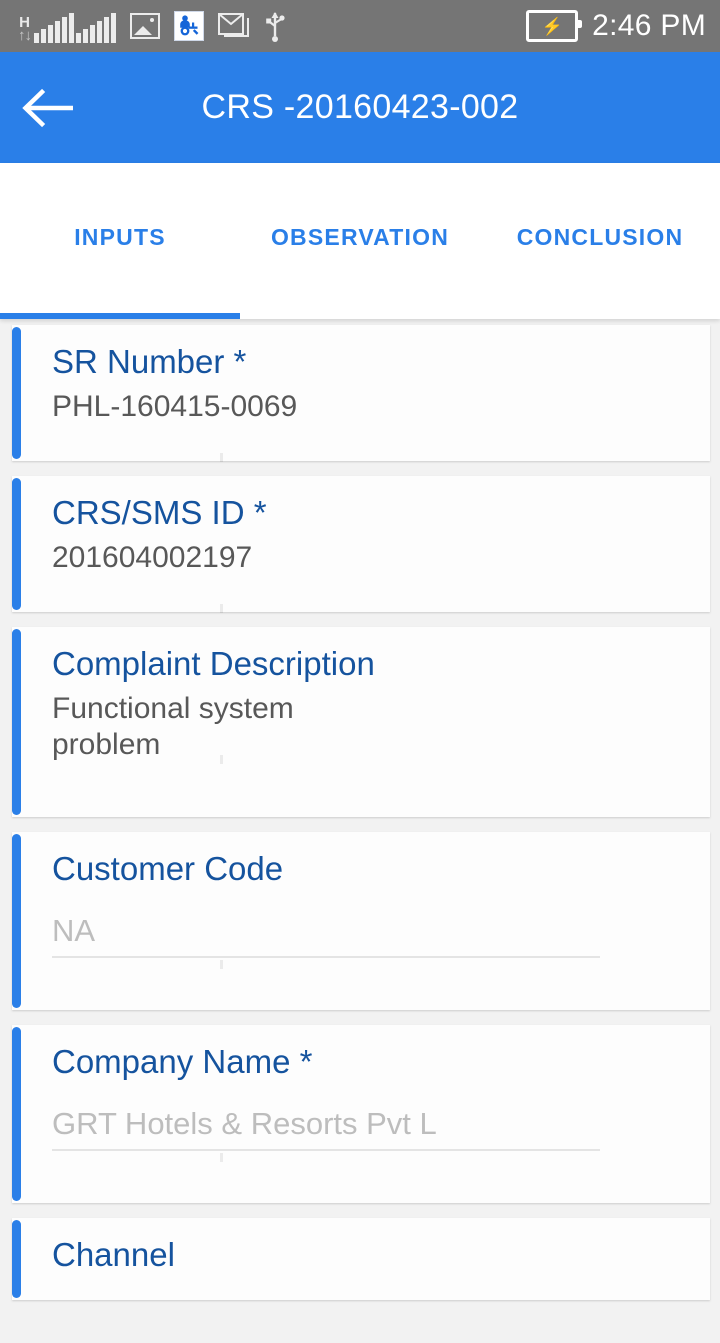  Describe the element at coordinates (244, 1123) in the screenshot. I see `input-placeholder: GRT Hotels & Resorts Pvt L` at that location.